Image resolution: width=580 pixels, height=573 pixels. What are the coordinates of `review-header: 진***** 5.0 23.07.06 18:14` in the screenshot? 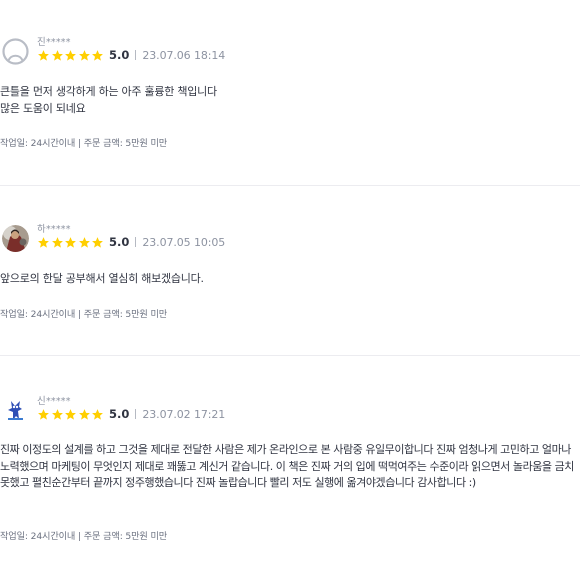 It's located at (290, 53).